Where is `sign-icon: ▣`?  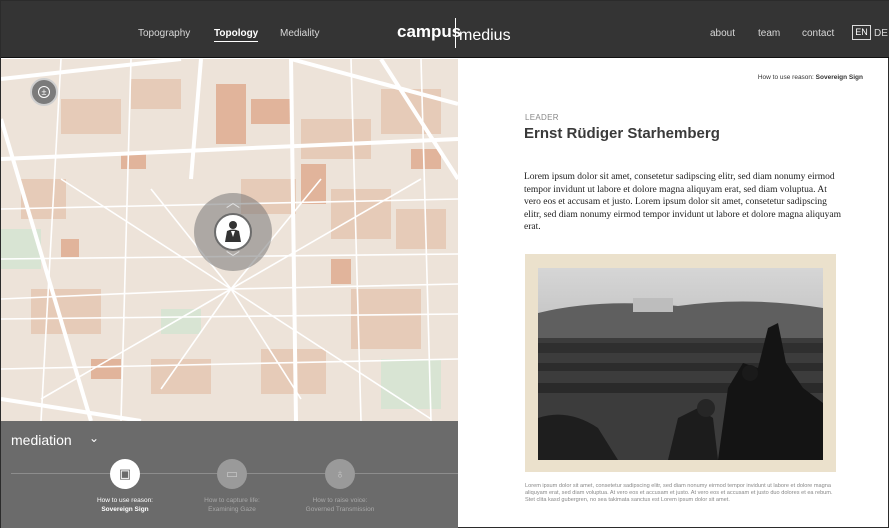
sign-icon: ▣ is located at coordinates (125, 473).